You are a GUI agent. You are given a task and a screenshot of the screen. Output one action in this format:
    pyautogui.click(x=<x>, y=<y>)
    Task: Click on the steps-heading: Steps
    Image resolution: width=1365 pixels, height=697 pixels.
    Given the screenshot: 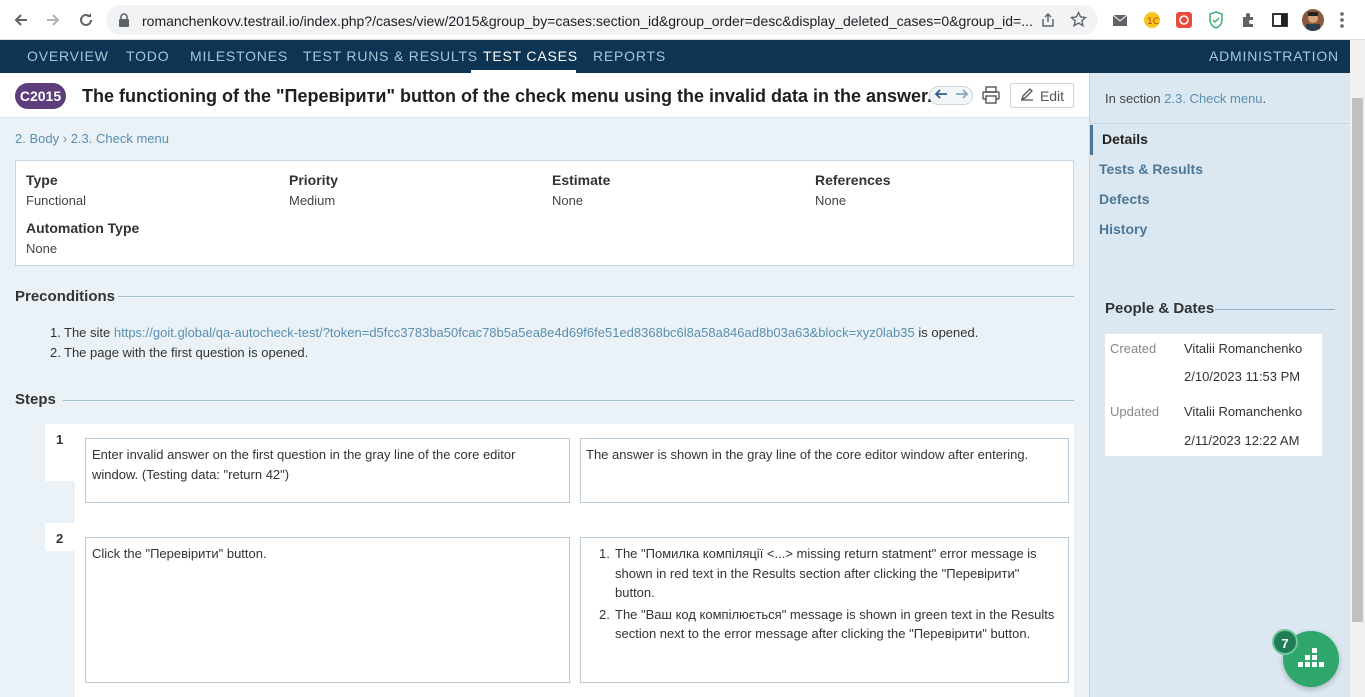 What is the action you would take?
    pyautogui.click(x=35, y=399)
    